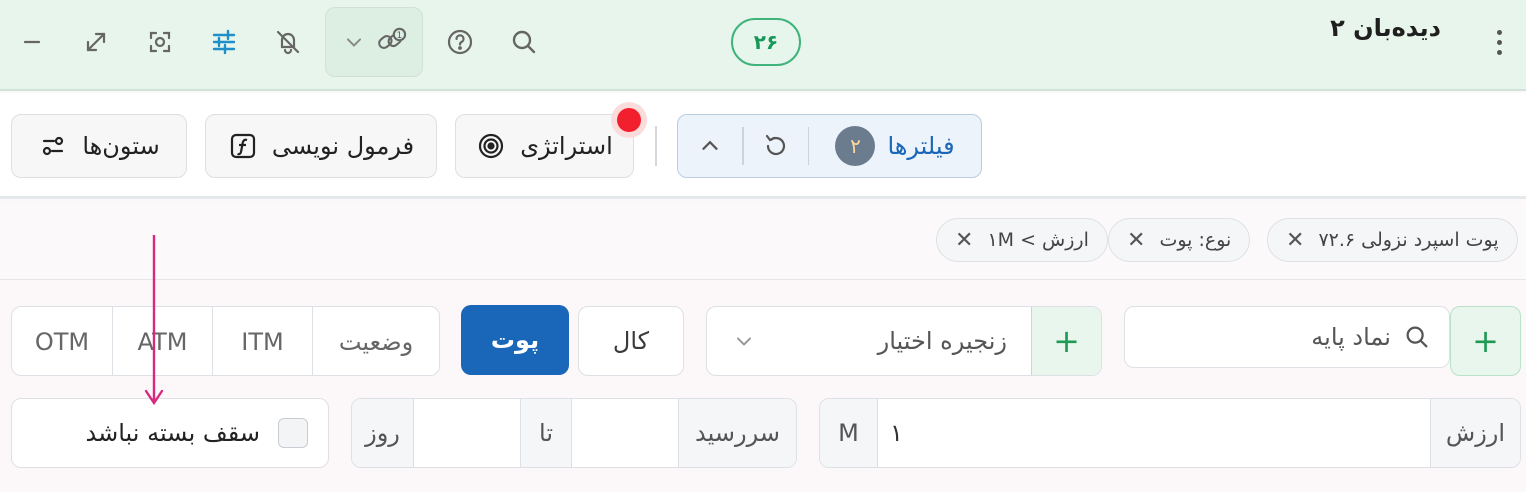 The width and height of the screenshot is (1526, 492). Describe the element at coordinates (849, 433) in the screenshot. I see `value-unit: M` at that location.